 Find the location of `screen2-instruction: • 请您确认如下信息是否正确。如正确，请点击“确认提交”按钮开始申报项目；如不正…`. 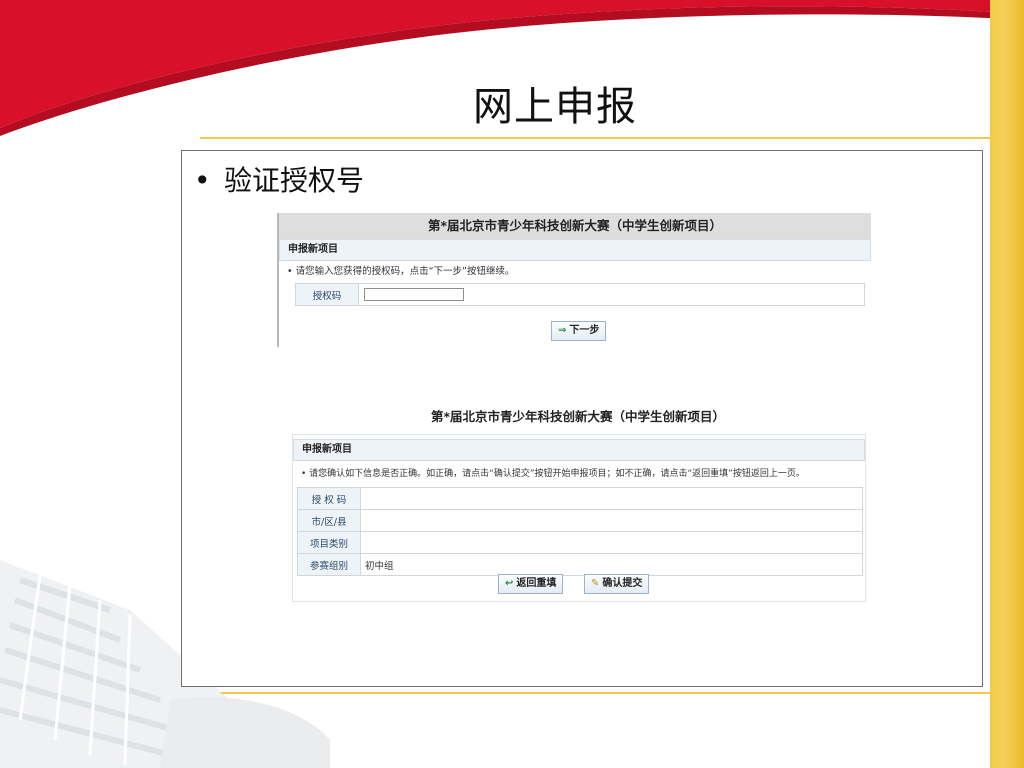

screen2-instruction: • 请您确认如下信息是否正确。如正确，请点击“确认提交”按钮开始申报项目；如不正… is located at coordinates (553, 474).